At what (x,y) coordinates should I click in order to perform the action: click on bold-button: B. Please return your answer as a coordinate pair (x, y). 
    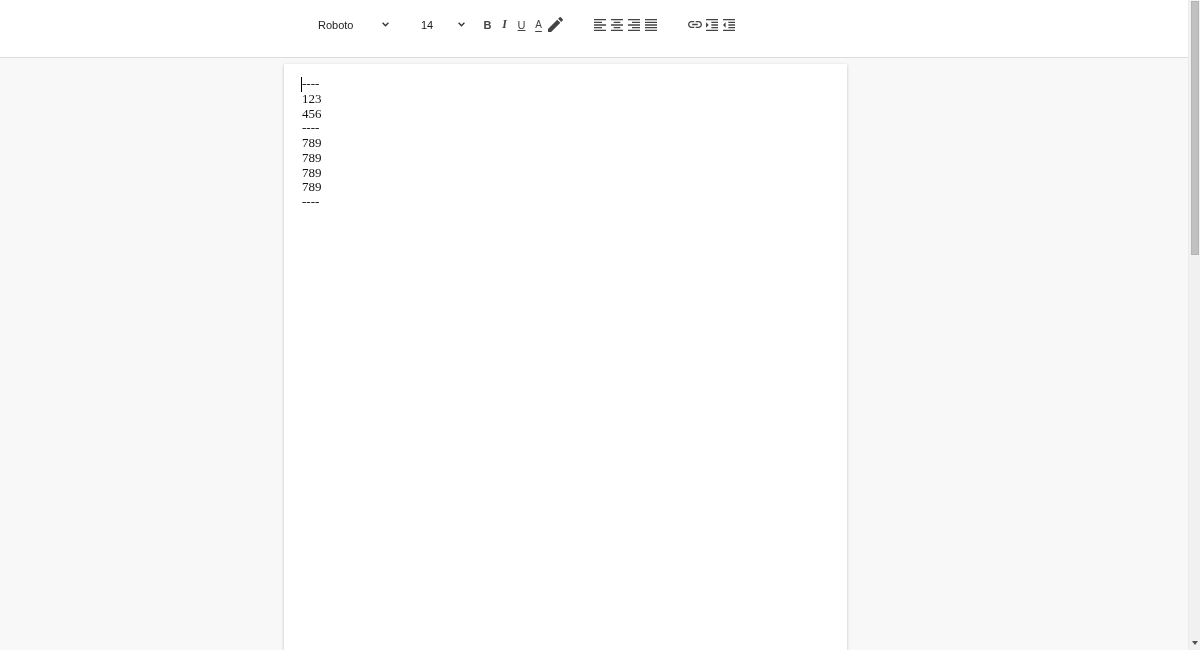
    Looking at the image, I should click on (487, 24).